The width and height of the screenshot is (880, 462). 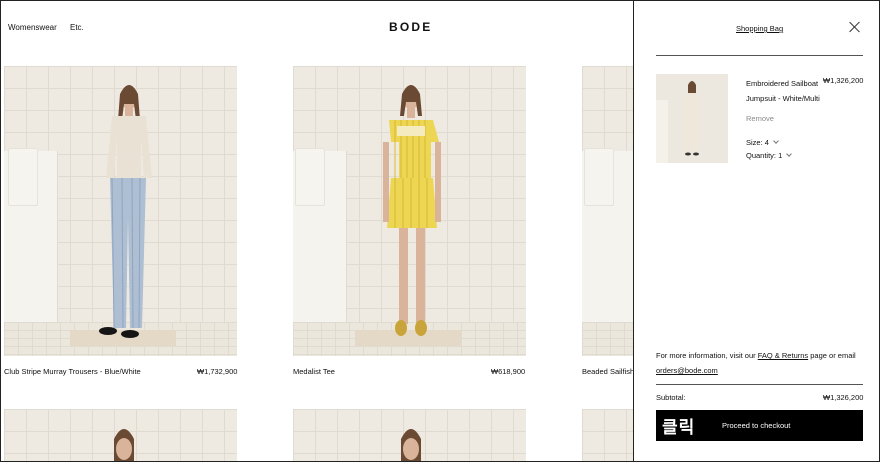 What do you see at coordinates (77, 27) in the screenshot?
I see `nav-etc: Etc.` at bounding box center [77, 27].